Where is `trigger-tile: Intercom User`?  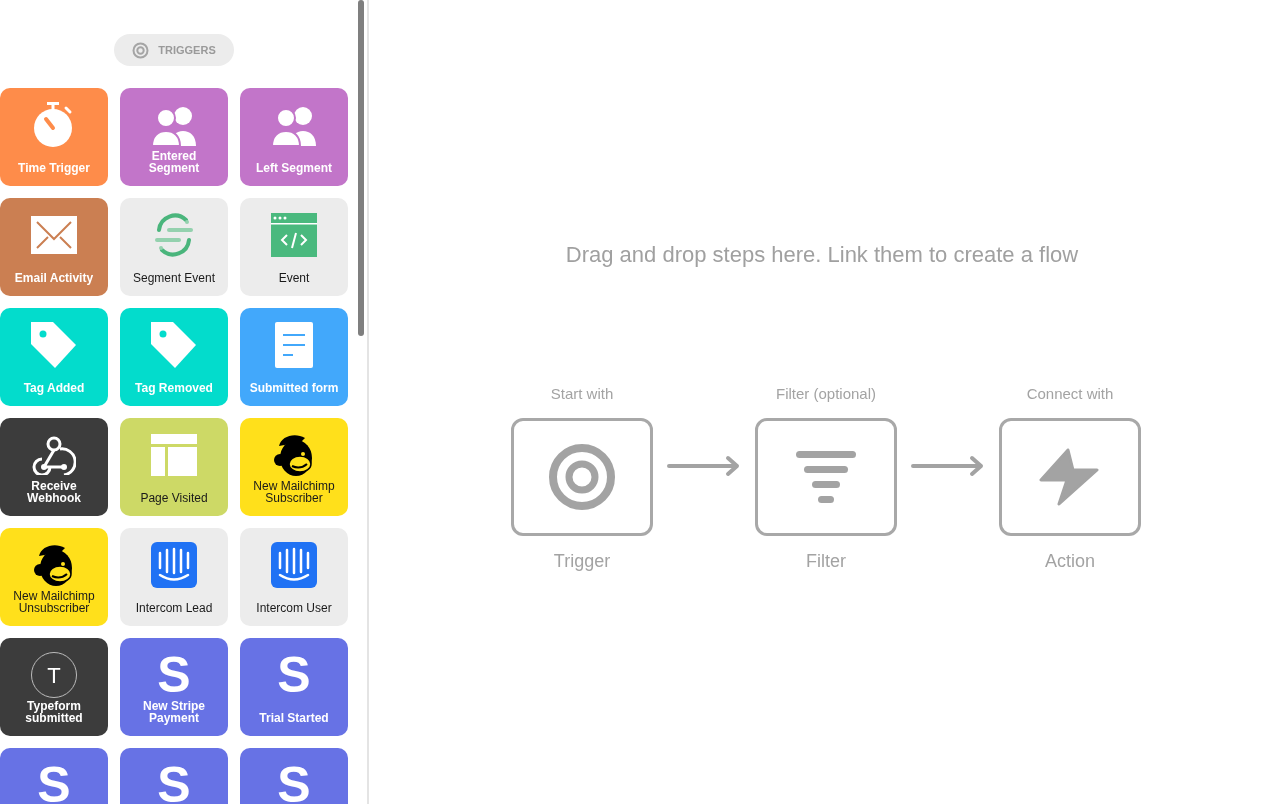 trigger-tile: Intercom User is located at coordinates (294, 577).